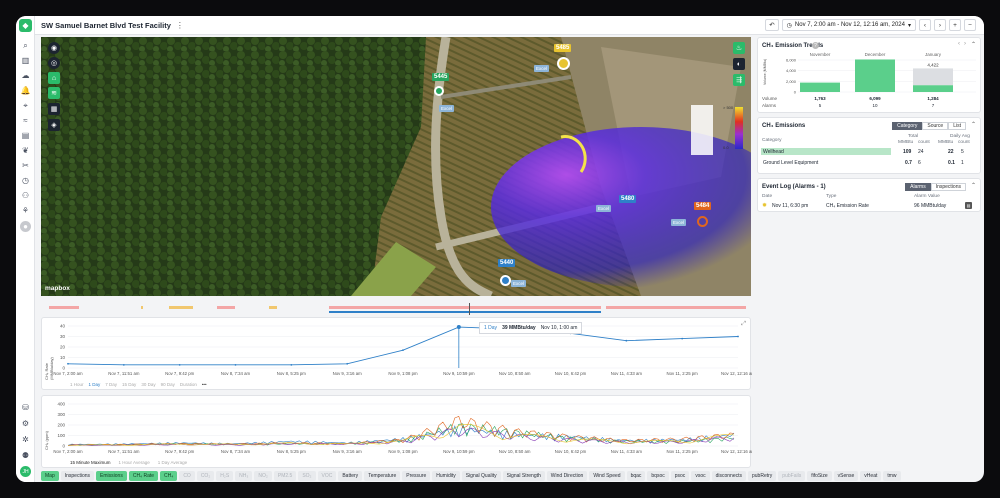 Image resolution: width=1000 pixels, height=498 pixels. I want to click on prev-range-button: ‹, so click(925, 25).